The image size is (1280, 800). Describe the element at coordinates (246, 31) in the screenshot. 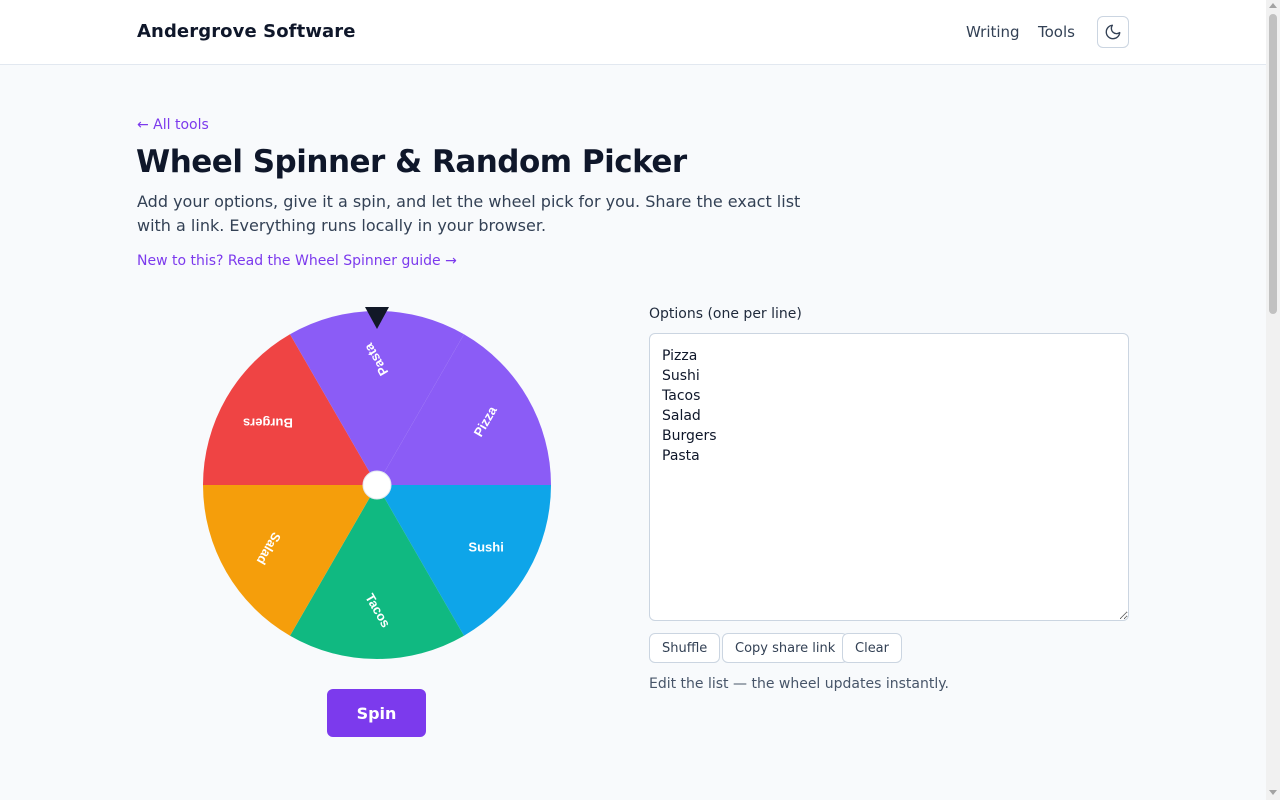

I see `brand-logo: Andergrove Software` at that location.